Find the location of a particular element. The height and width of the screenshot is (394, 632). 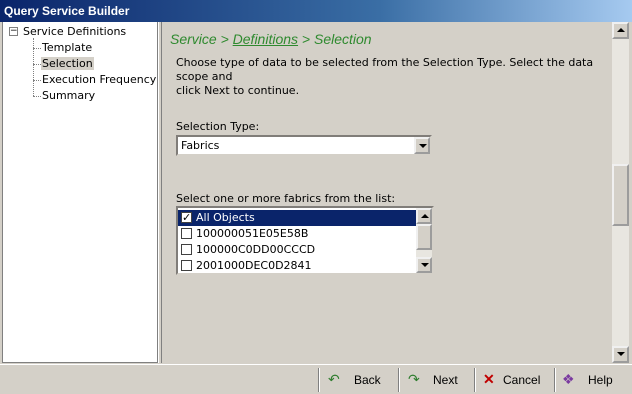

window-title-bar: Query Service Builder is located at coordinates (316, 11).